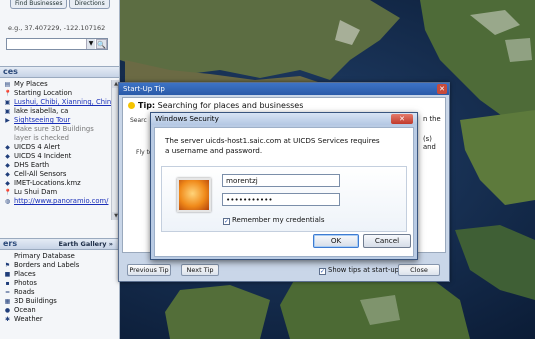 The width and height of the screenshot is (535, 339). What do you see at coordinates (284, 89) in the screenshot?
I see `startup-tip-titlebar: Start-Up Tip` at bounding box center [284, 89].